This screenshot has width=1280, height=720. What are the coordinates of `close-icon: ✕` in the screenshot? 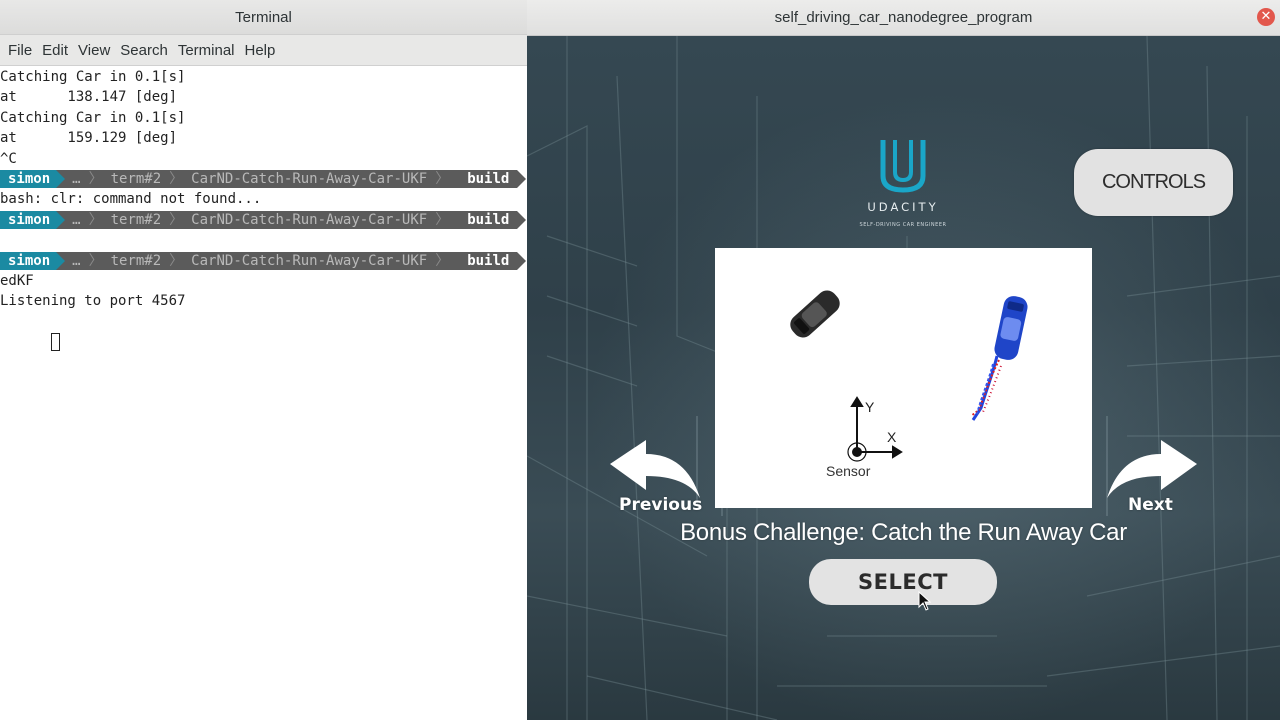 It's located at (1266, 17).